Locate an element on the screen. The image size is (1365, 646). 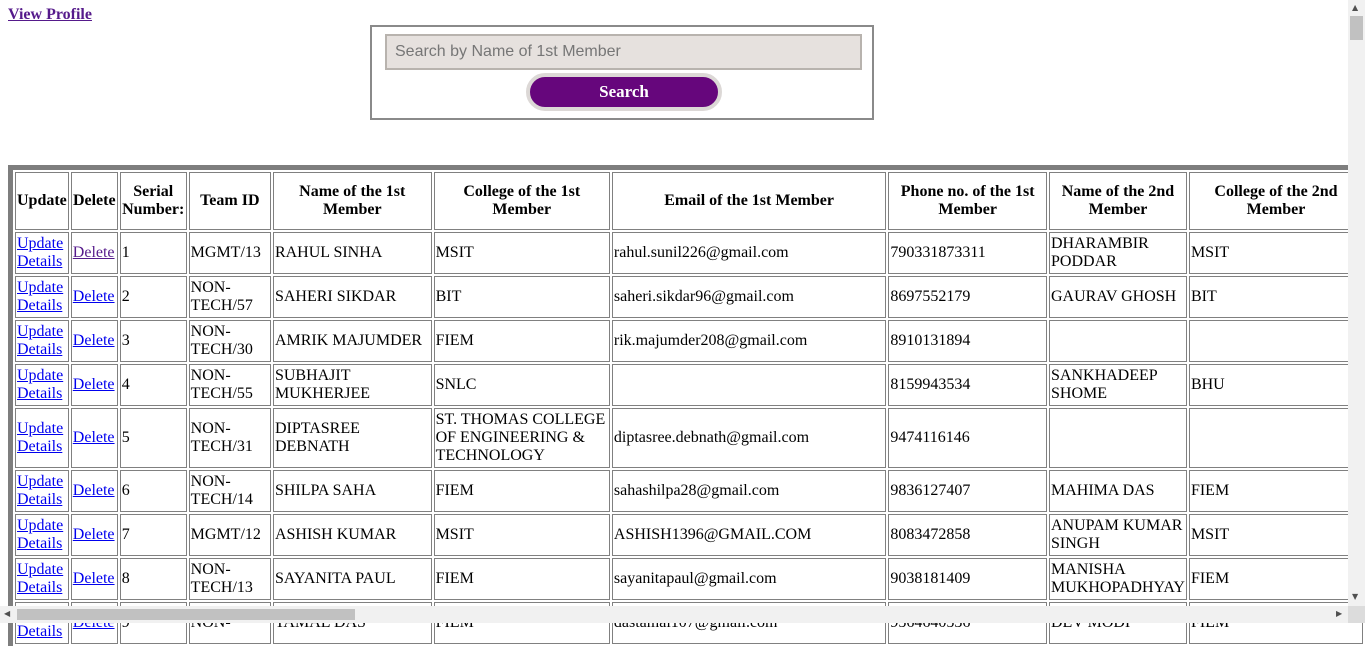
college2-cell: BIT is located at coordinates (1275, 297).